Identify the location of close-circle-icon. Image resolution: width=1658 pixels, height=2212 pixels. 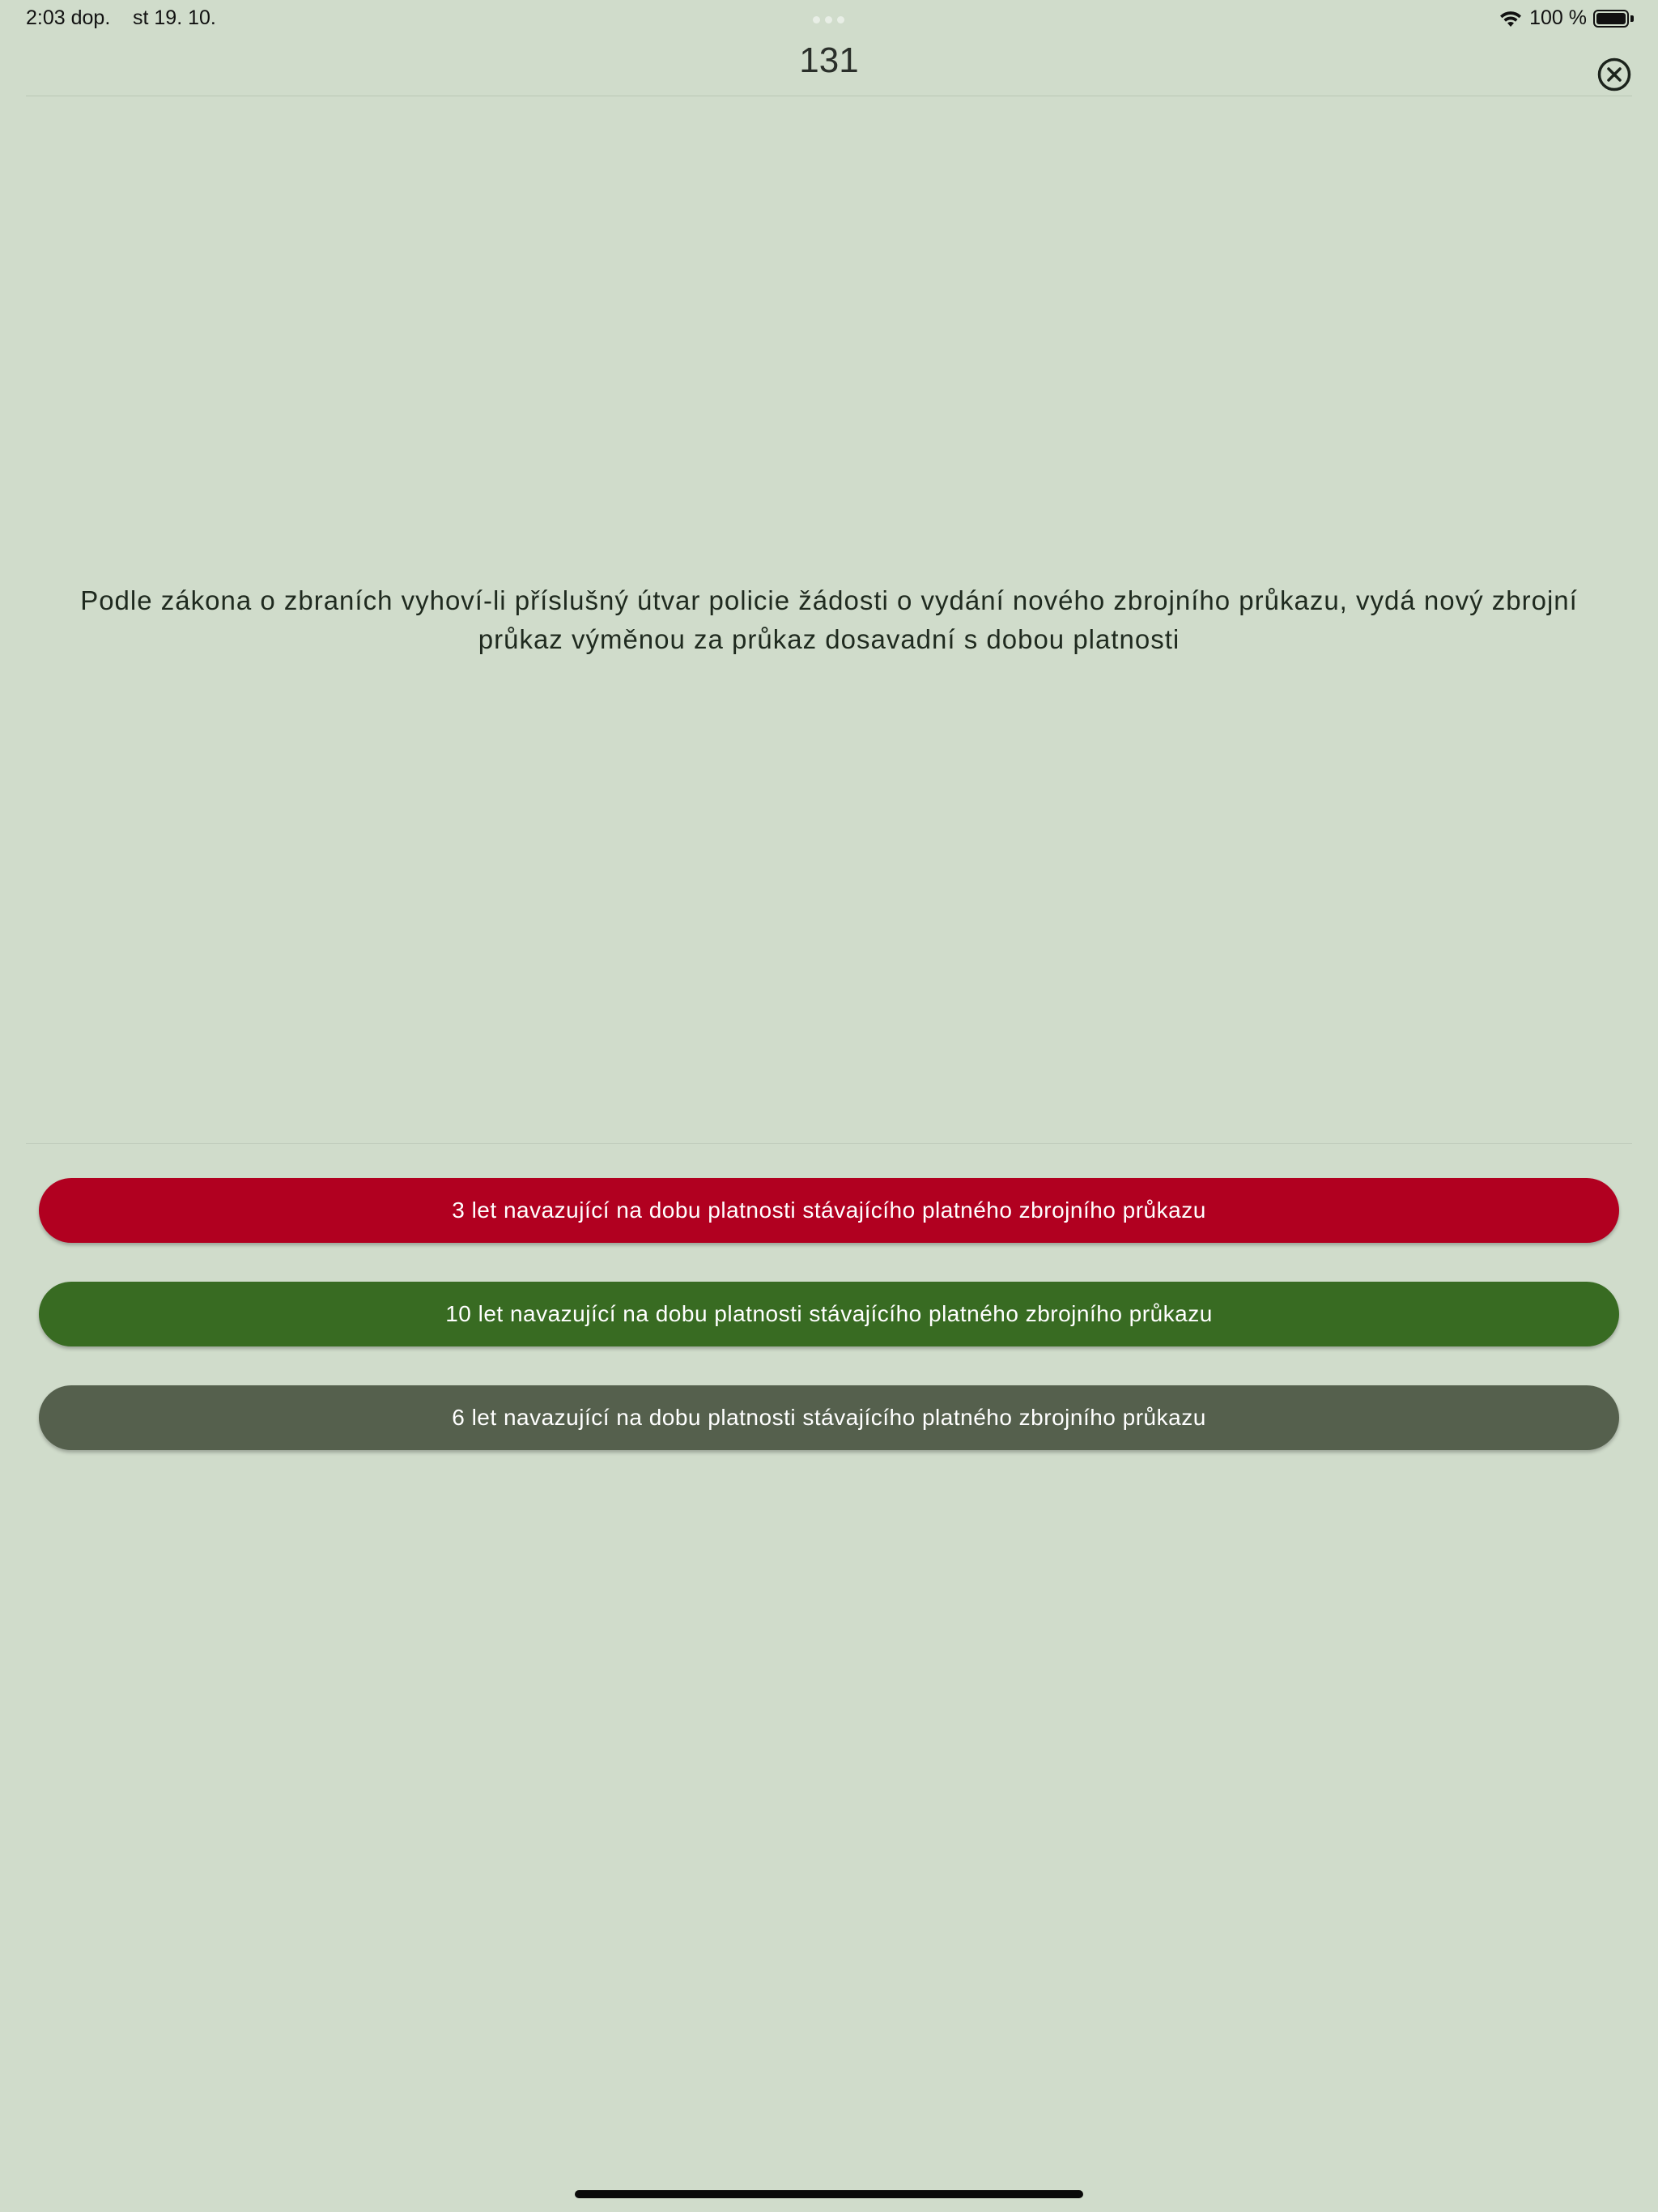
(1614, 74).